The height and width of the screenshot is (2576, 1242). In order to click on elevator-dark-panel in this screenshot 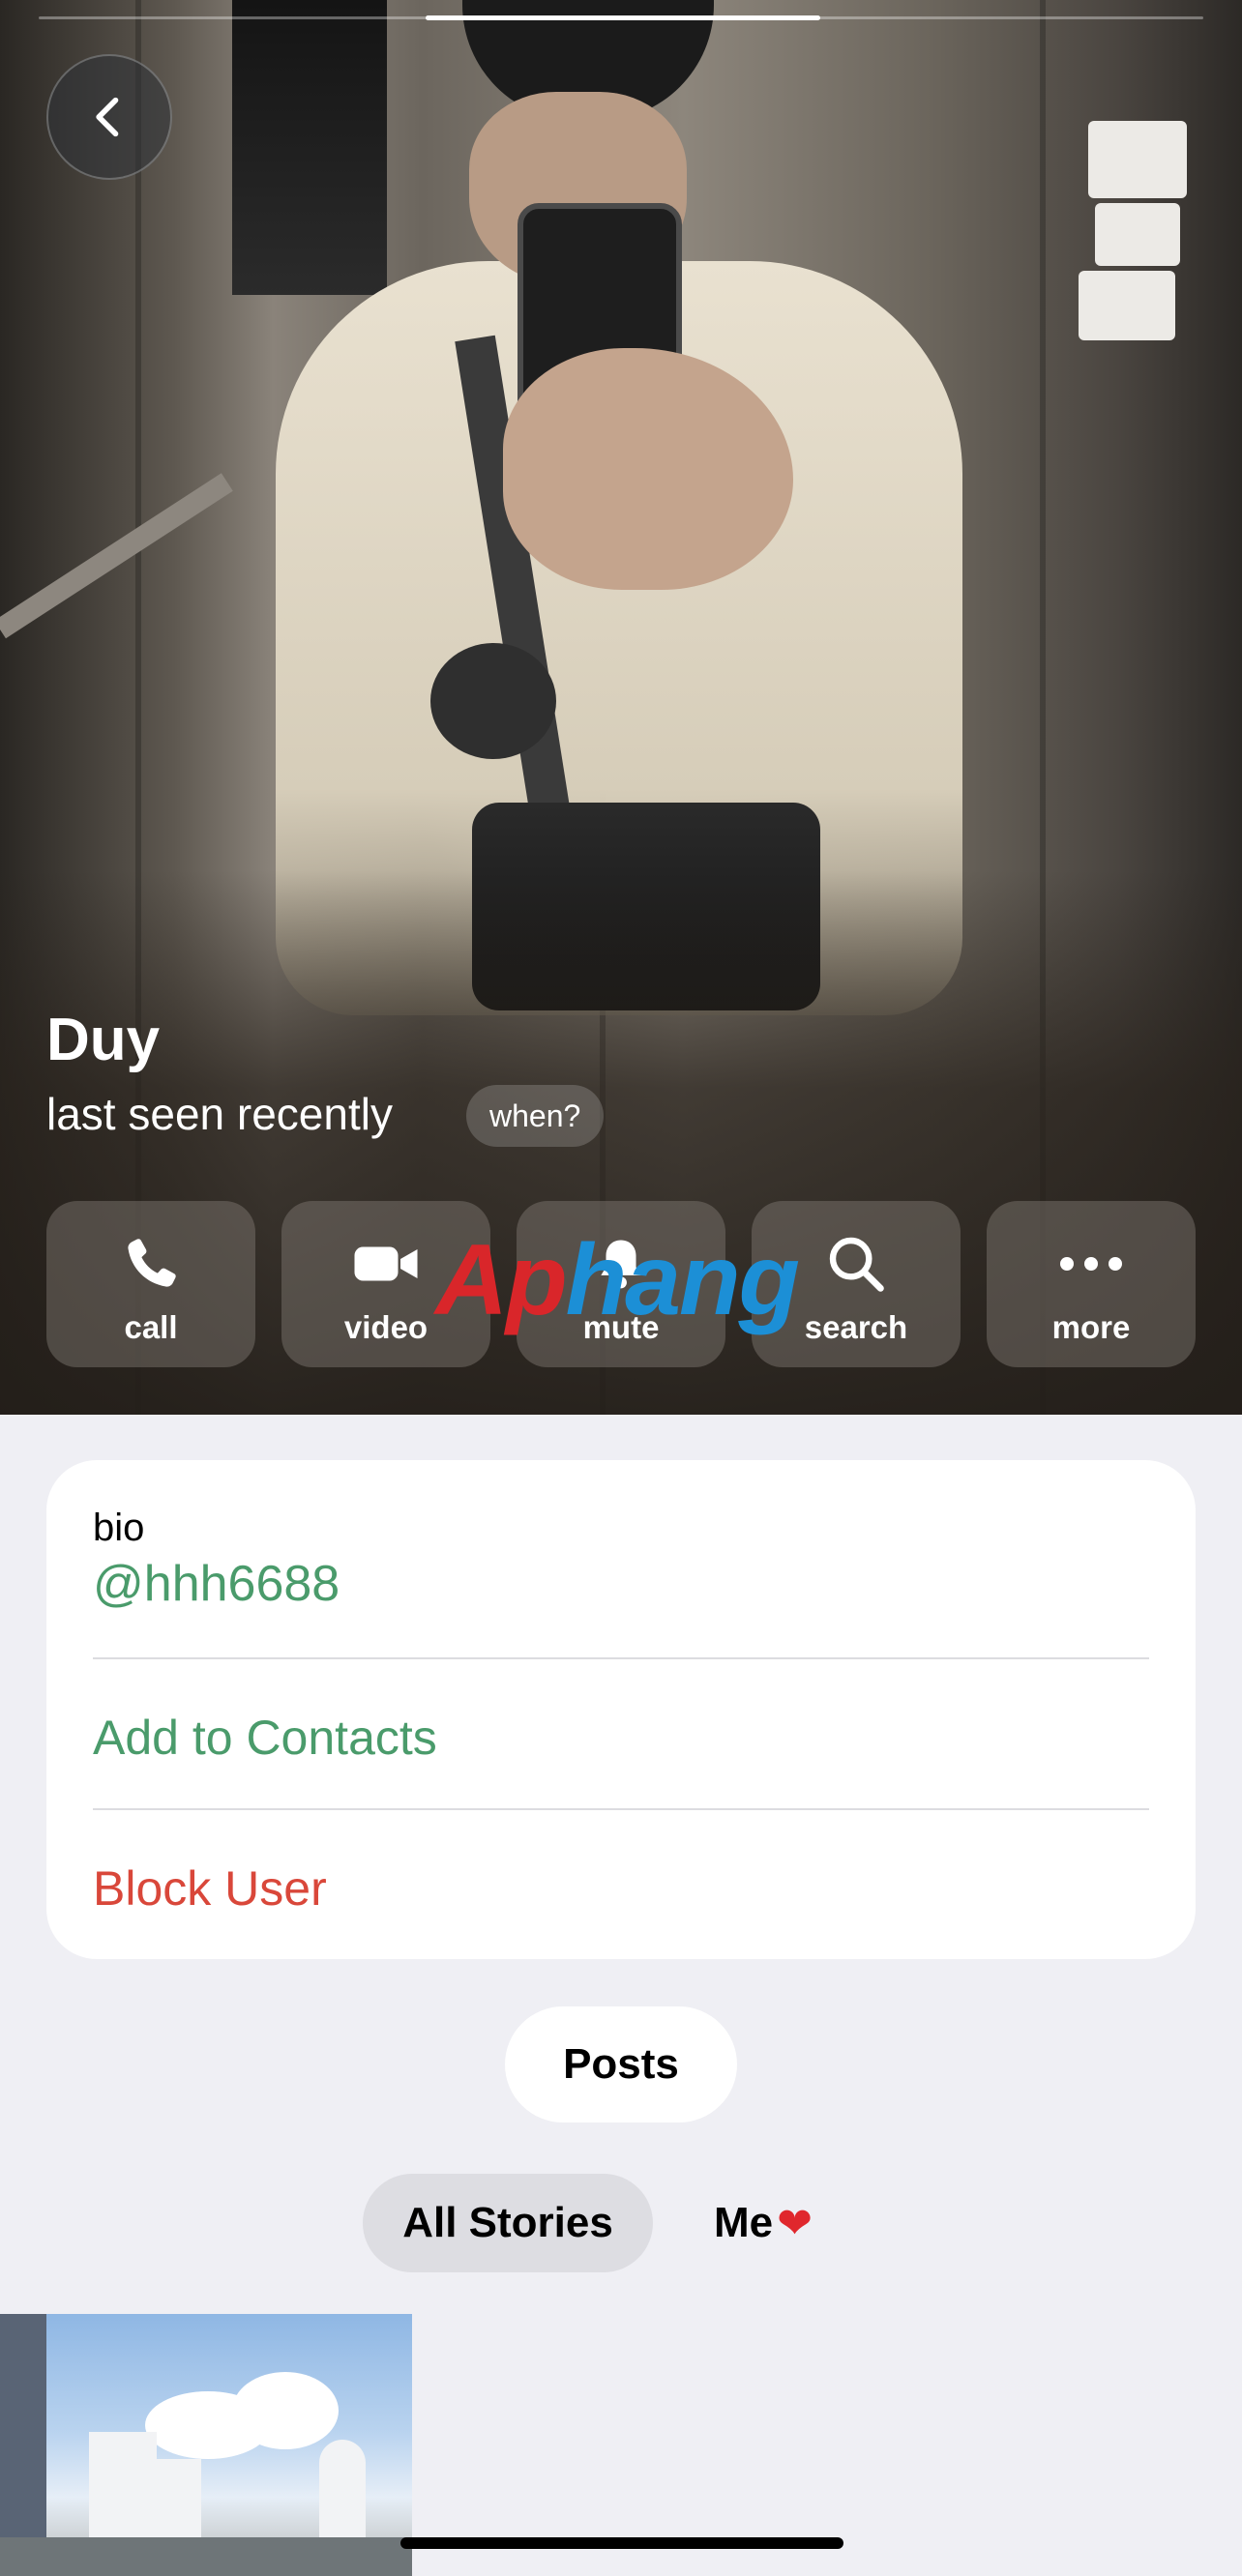, I will do `click(309, 147)`.